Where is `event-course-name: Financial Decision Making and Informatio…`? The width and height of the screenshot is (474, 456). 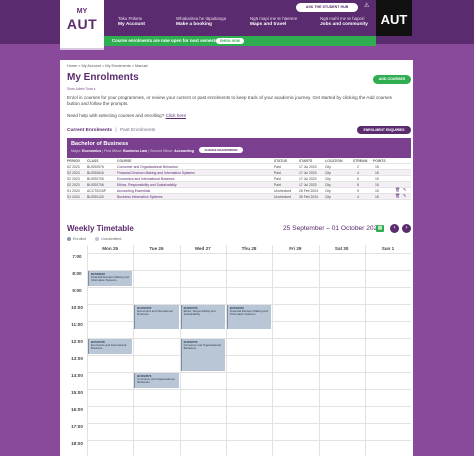
event-course-name: Financial Decision Making and Informatio… is located at coordinates (248, 313).